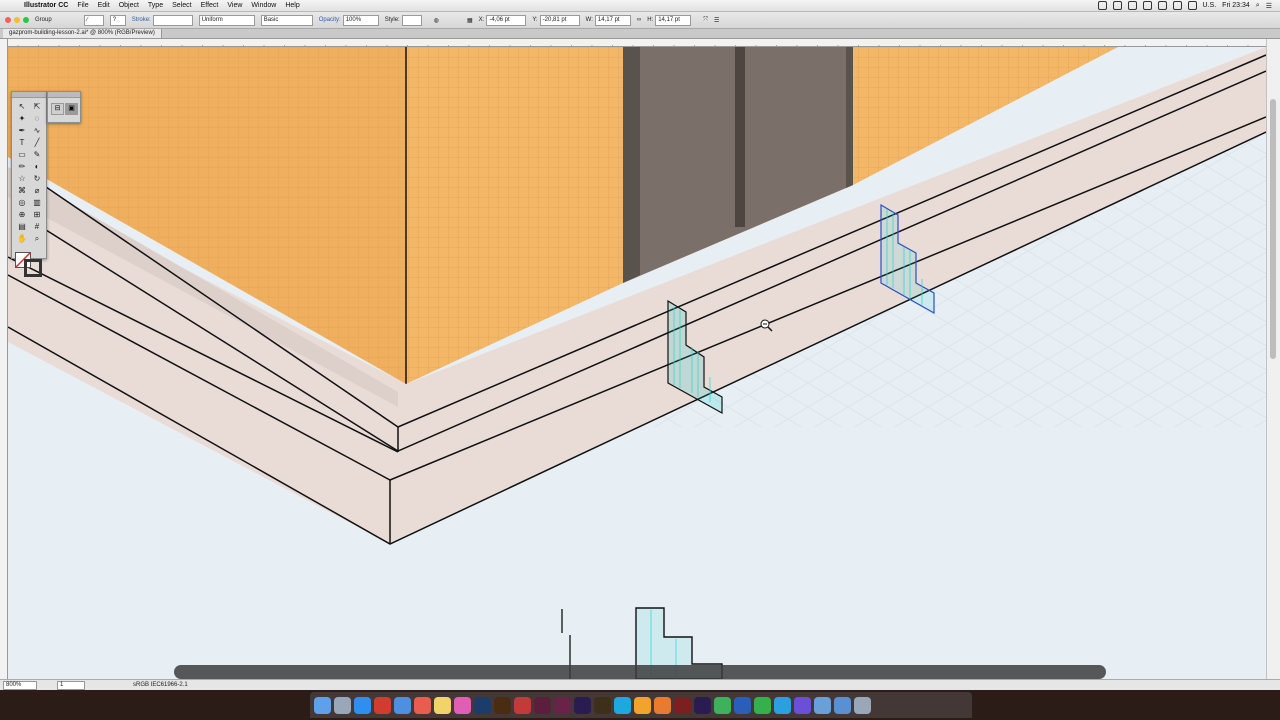 Image resolution: width=1280 pixels, height=720 pixels. I want to click on dock-affinity-icon, so click(802, 705).